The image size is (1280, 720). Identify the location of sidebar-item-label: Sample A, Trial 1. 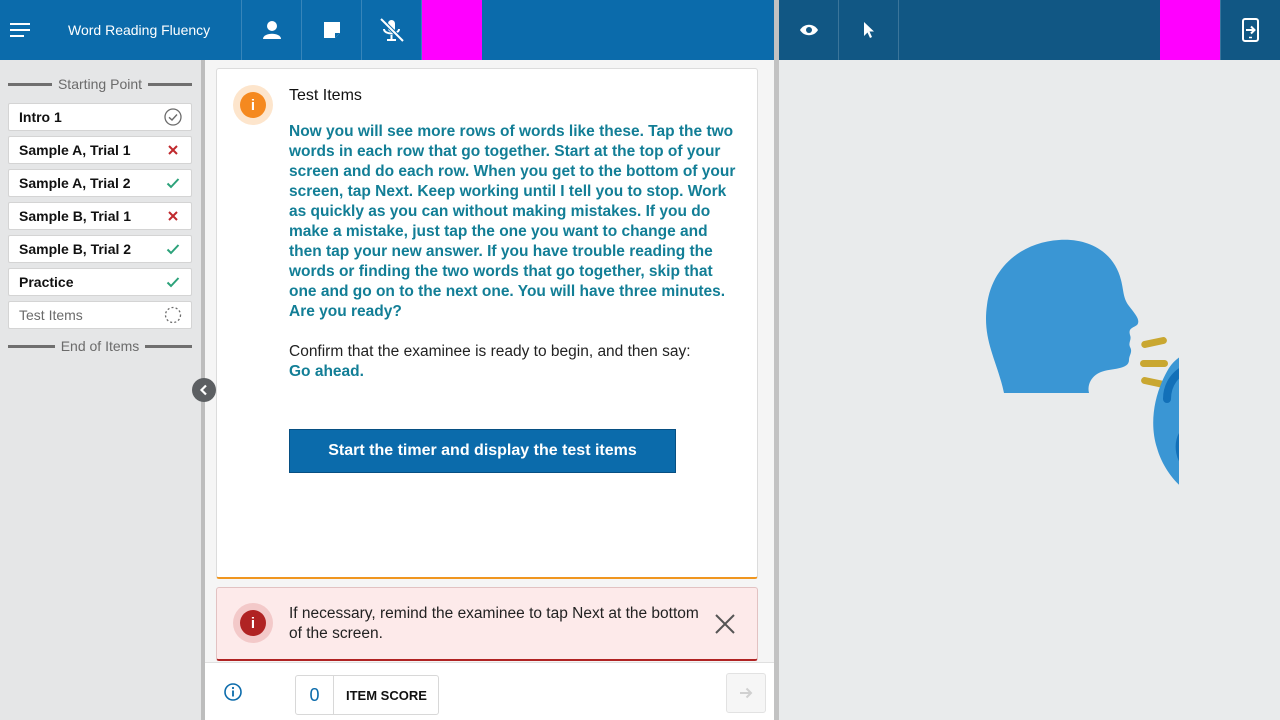
(75, 150).